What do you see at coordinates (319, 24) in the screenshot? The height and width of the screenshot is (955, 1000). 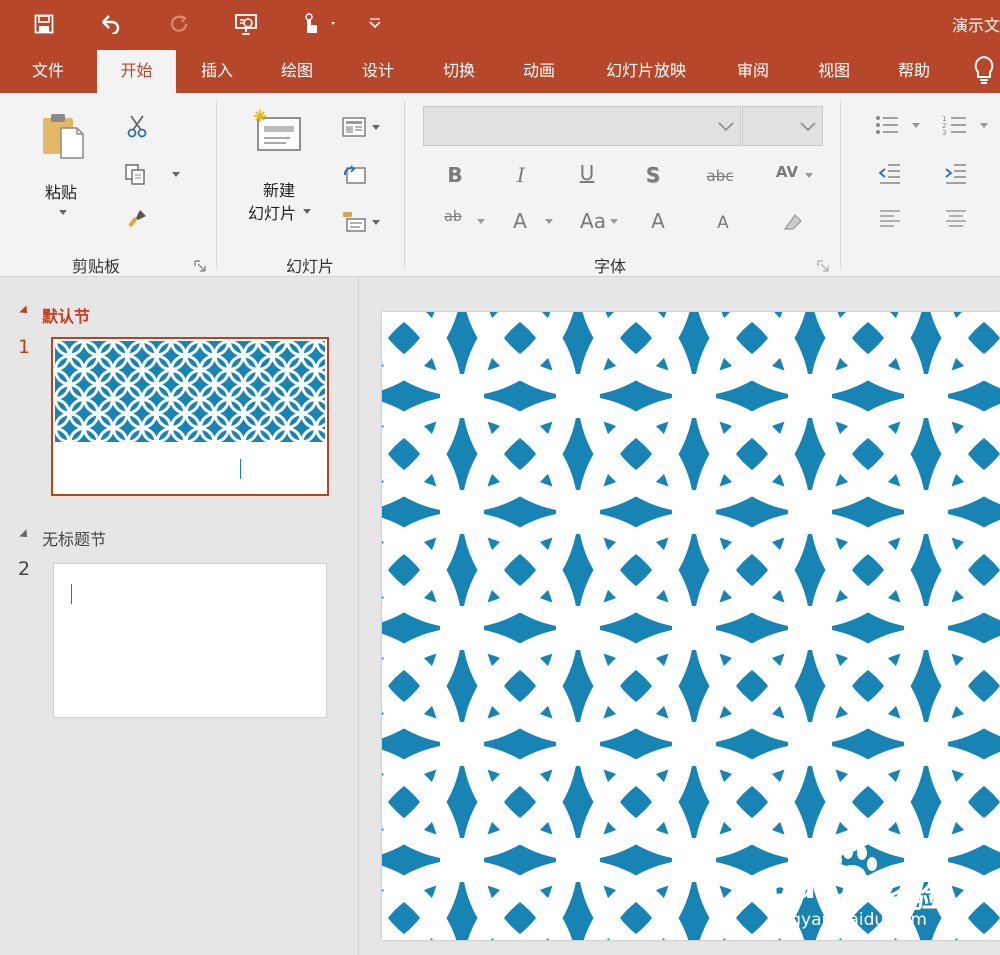 I see `touch-mouse-mode-icon` at bounding box center [319, 24].